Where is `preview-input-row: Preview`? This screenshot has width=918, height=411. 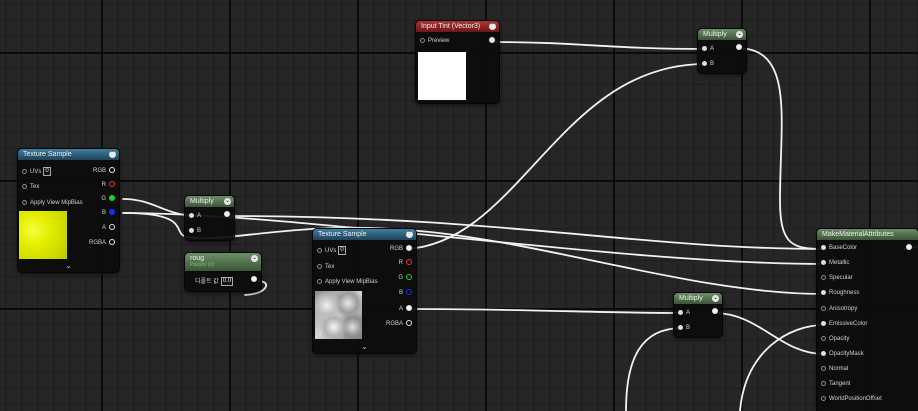 preview-input-row: Preview is located at coordinates (434, 41).